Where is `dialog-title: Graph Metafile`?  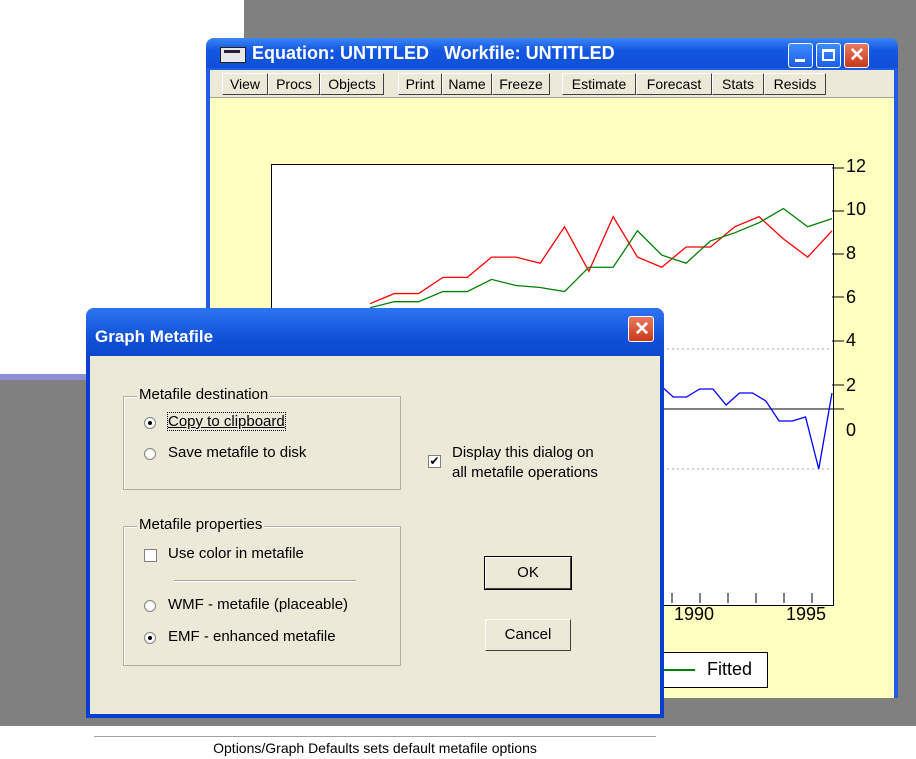 dialog-title: Graph Metafile is located at coordinates (154, 336).